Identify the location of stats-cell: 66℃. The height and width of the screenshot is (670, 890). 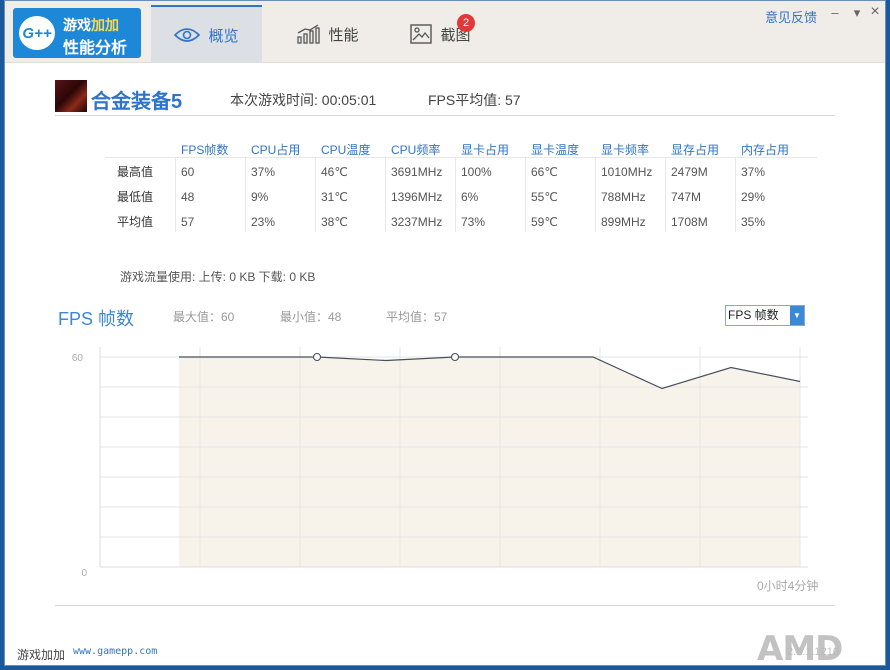
(544, 172).